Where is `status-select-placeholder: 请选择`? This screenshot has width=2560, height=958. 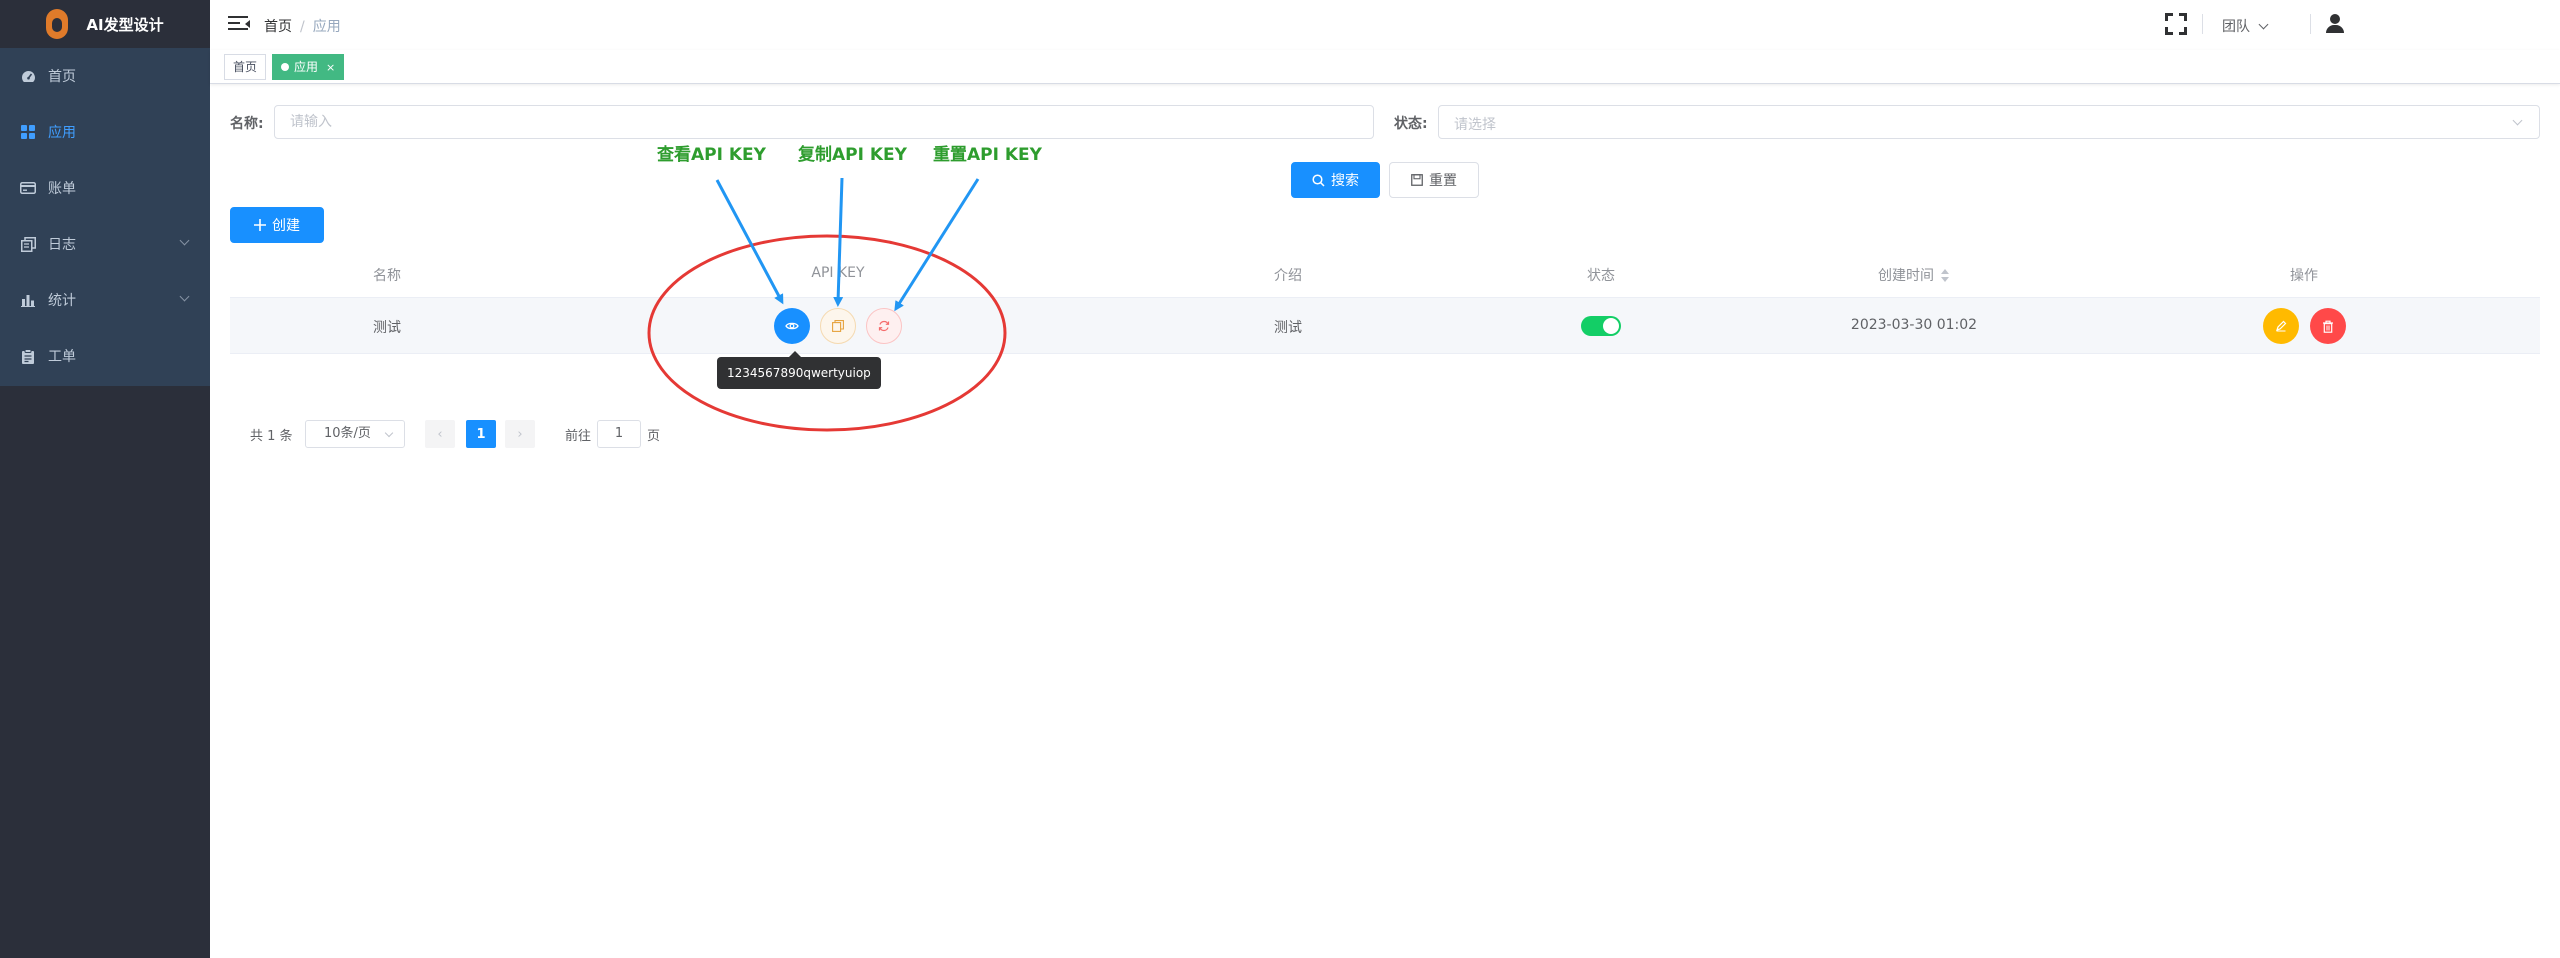 status-select-placeholder: 请选择 is located at coordinates (1475, 125).